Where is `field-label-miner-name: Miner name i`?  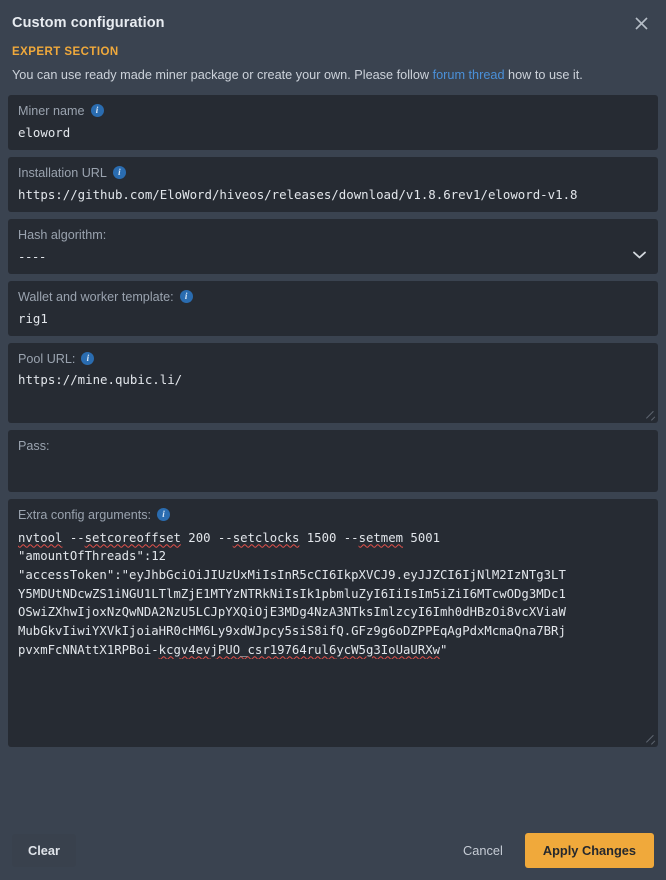 field-label-miner-name: Miner name i is located at coordinates (333, 111).